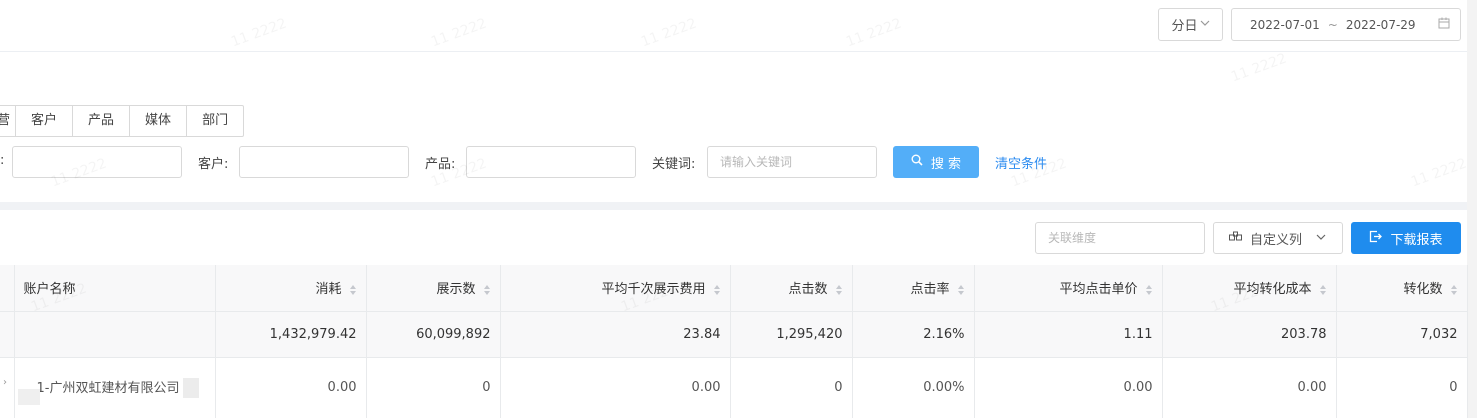  I want to click on table-cell: 1,295,420, so click(791, 334).